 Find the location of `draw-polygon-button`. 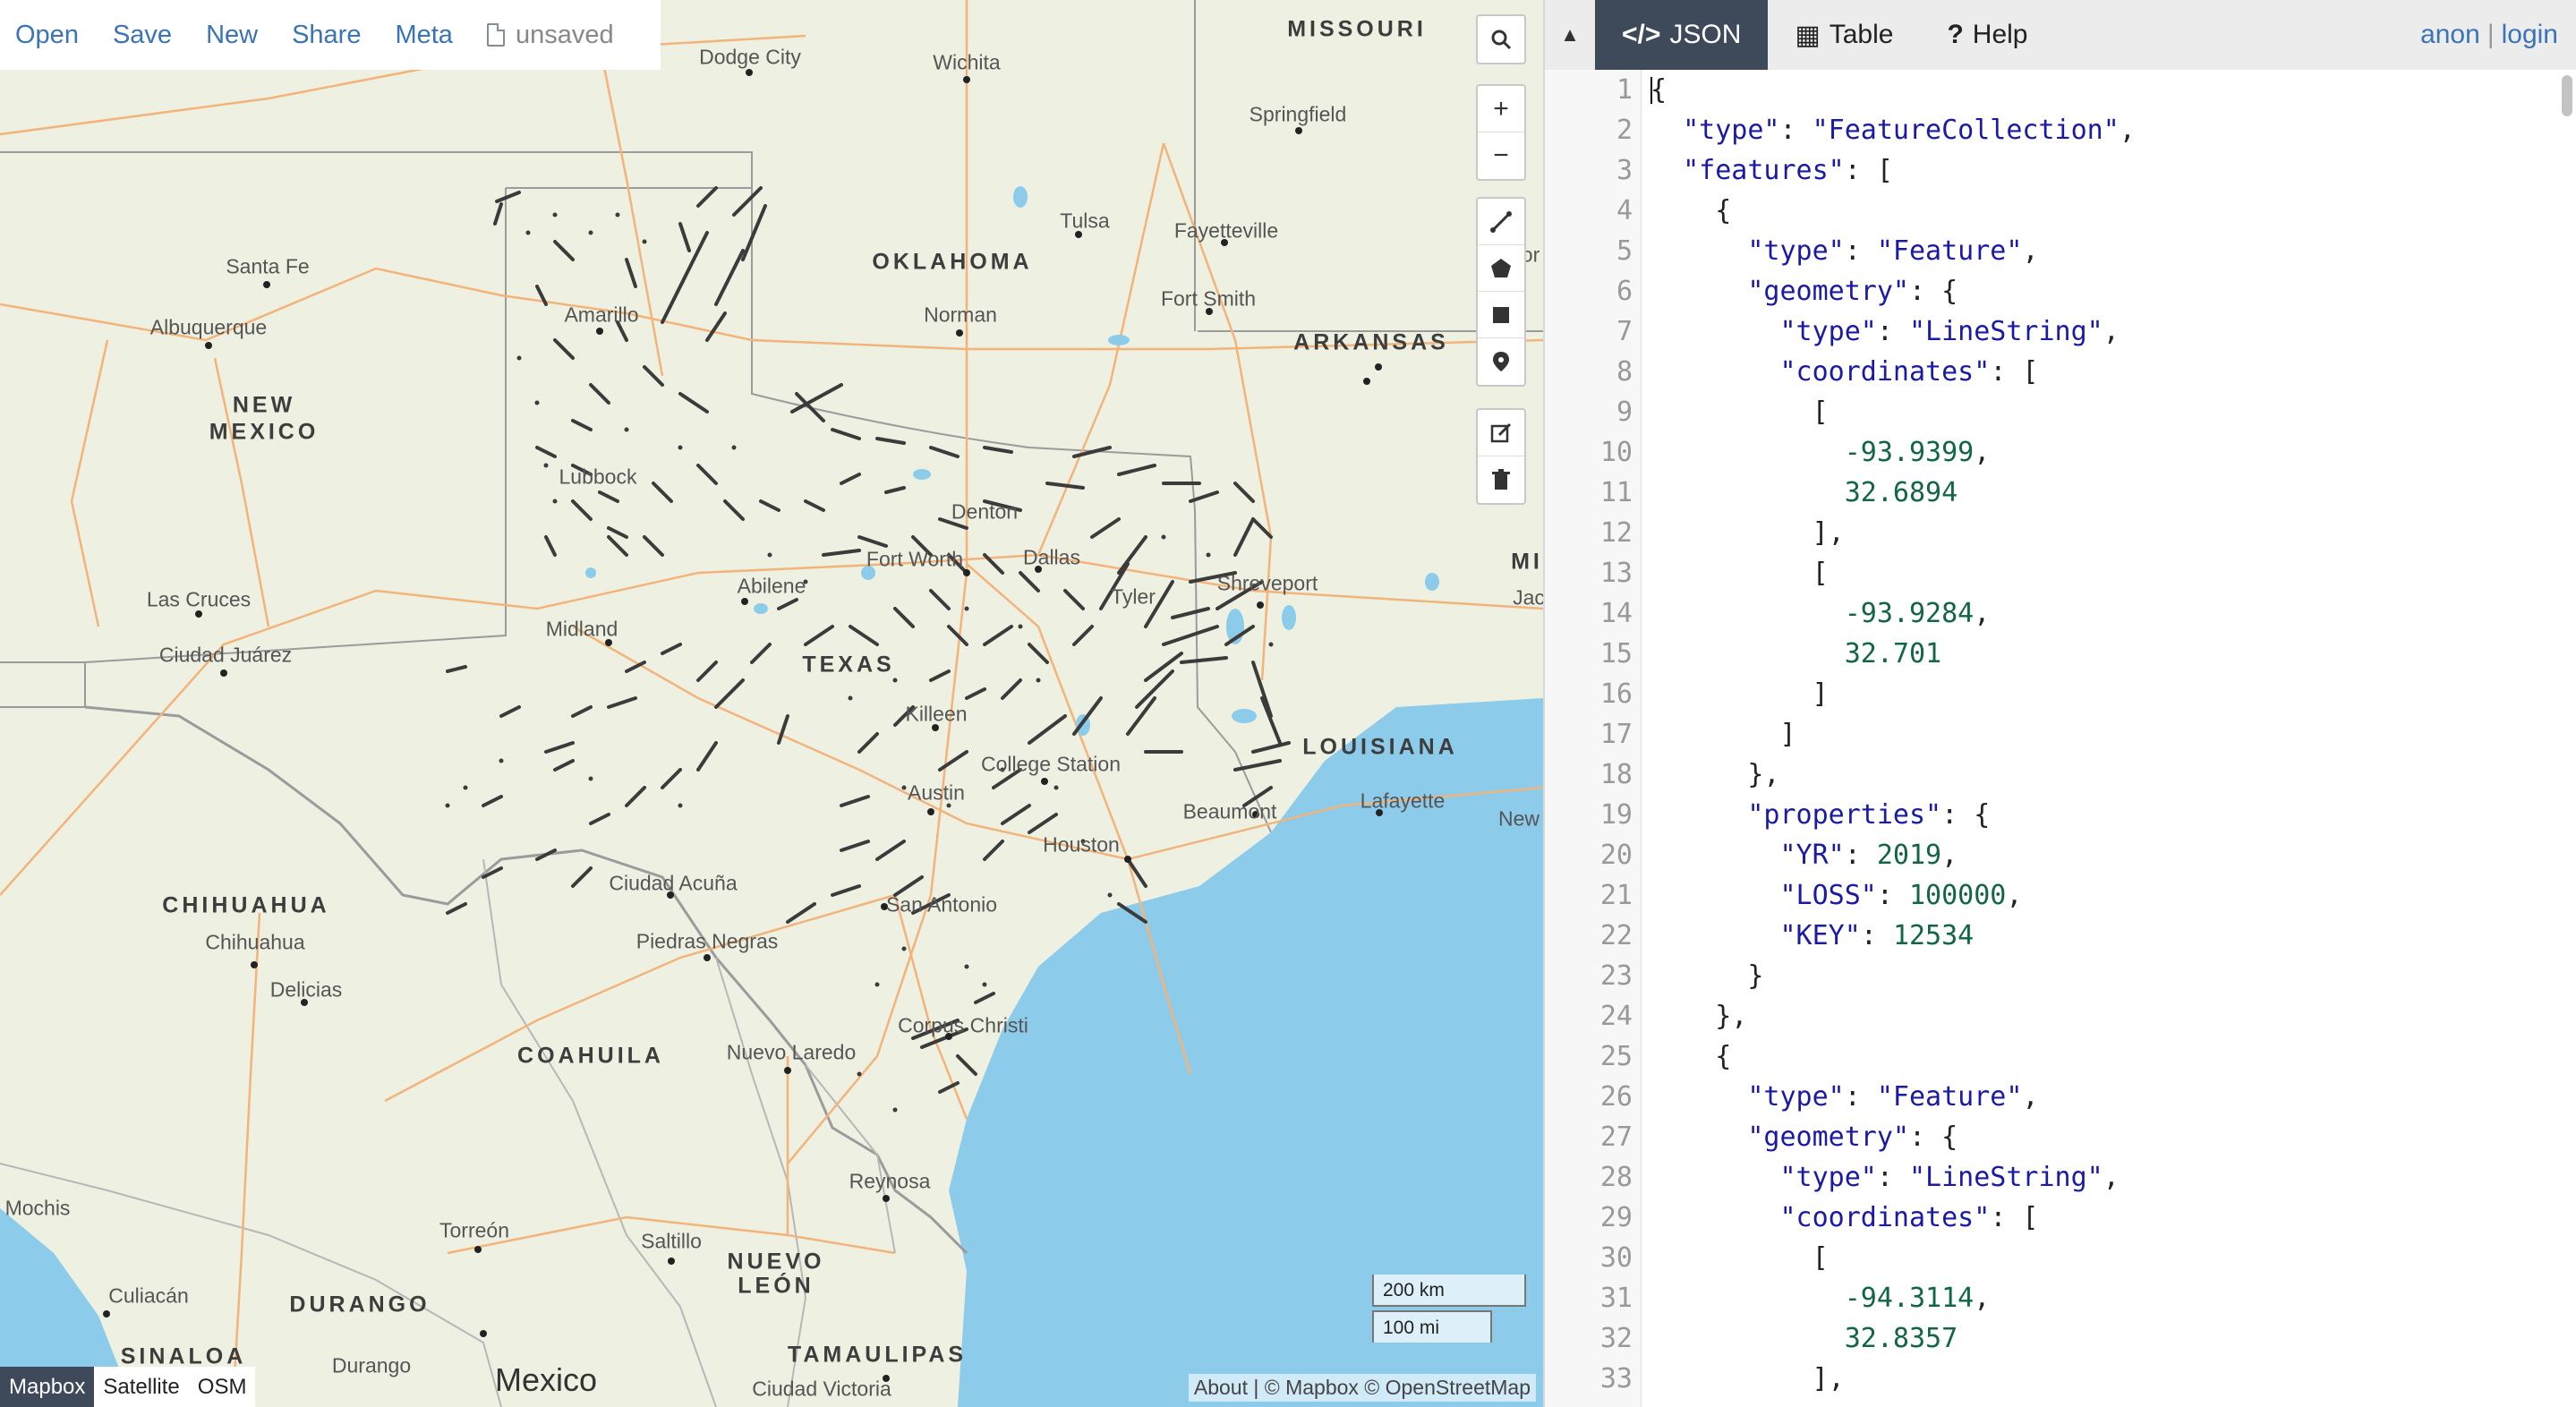

draw-polygon-button is located at coordinates (1501, 268).